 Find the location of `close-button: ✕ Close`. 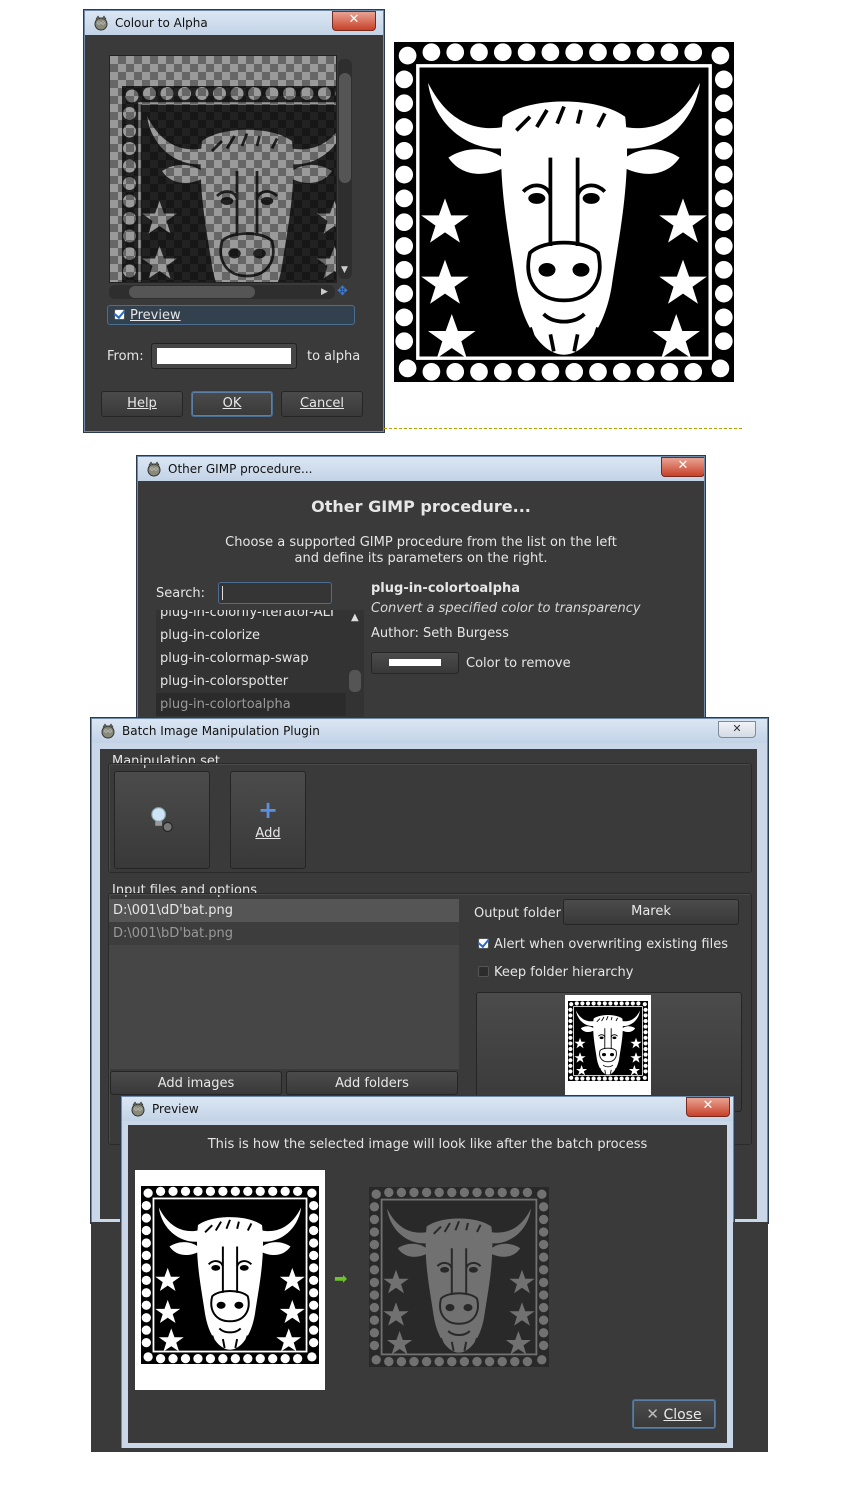

close-button: ✕ Close is located at coordinates (674, 1414).